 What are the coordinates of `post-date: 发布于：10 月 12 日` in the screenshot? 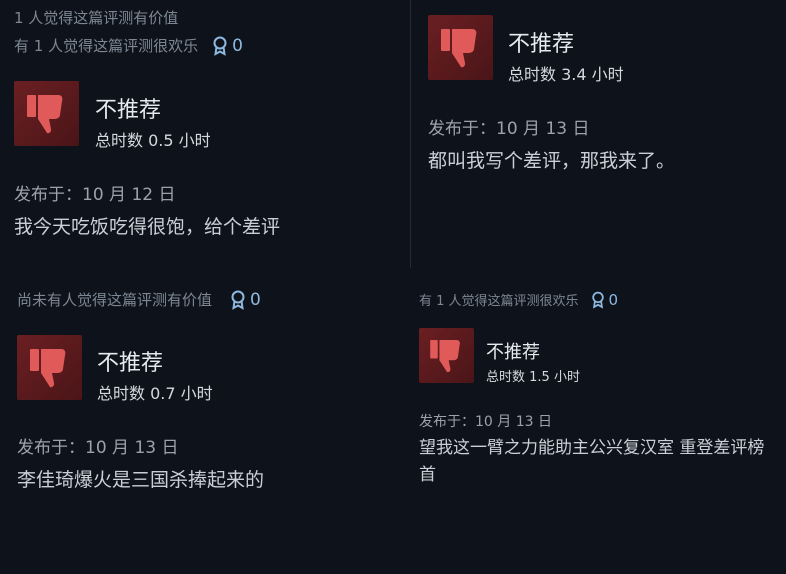 It's located at (95, 195).